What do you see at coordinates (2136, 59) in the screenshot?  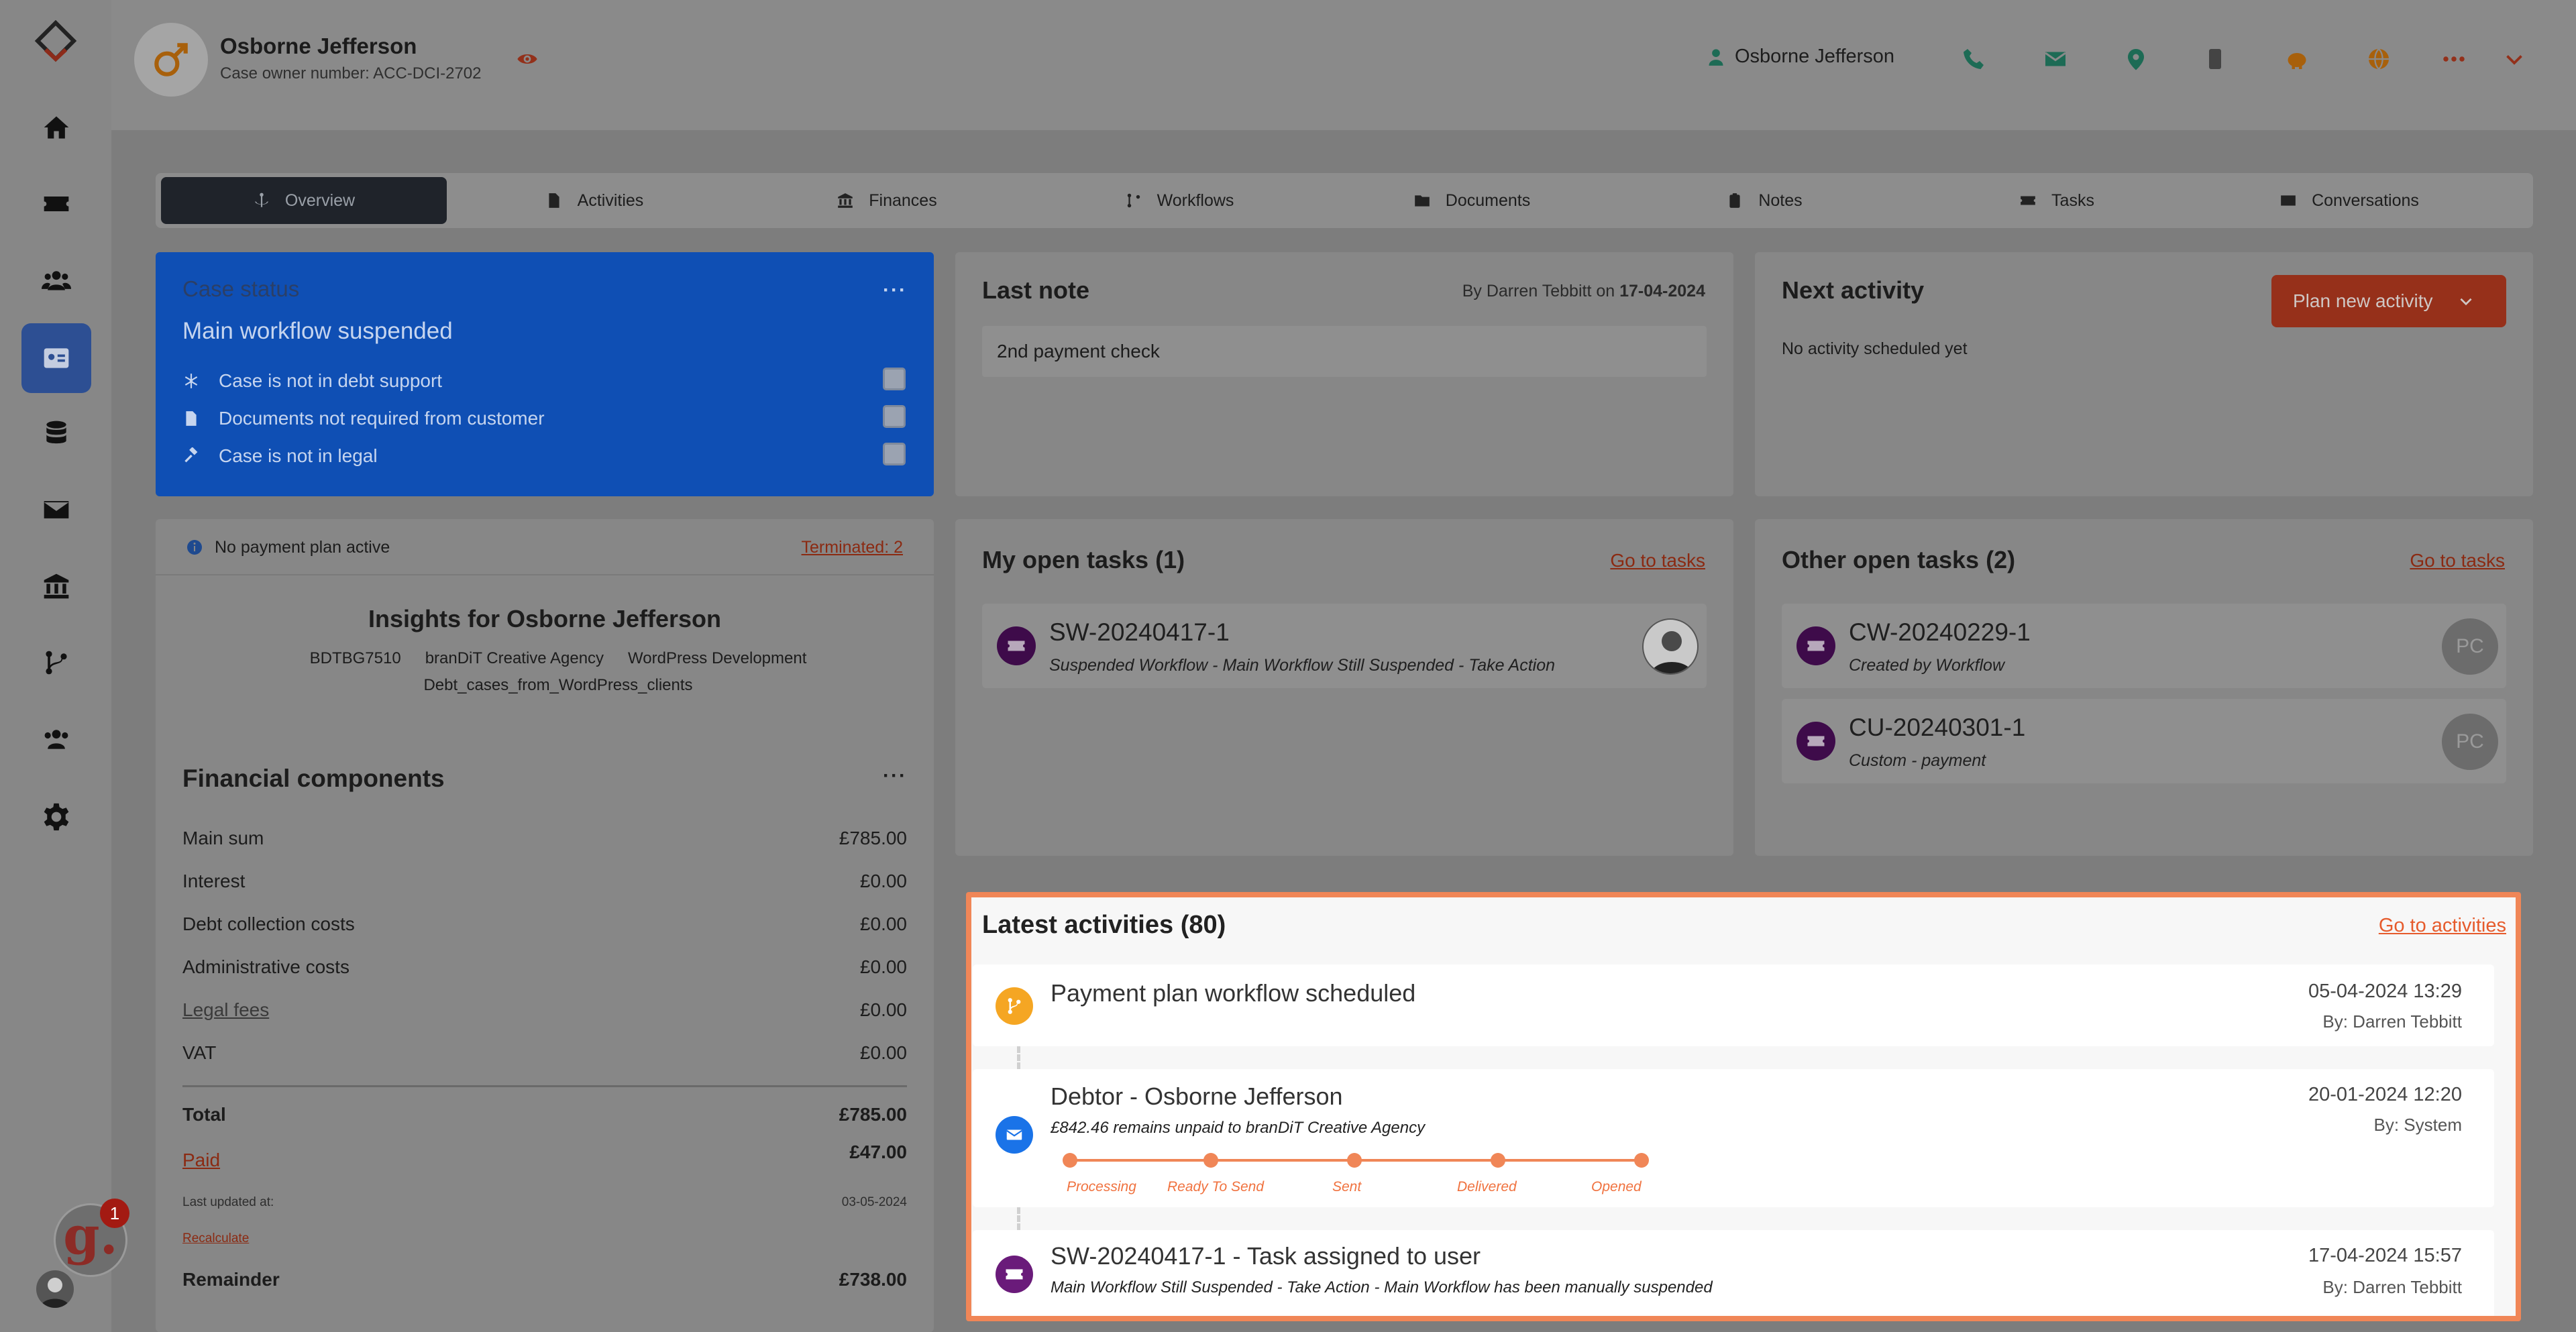 I see `location-icon` at bounding box center [2136, 59].